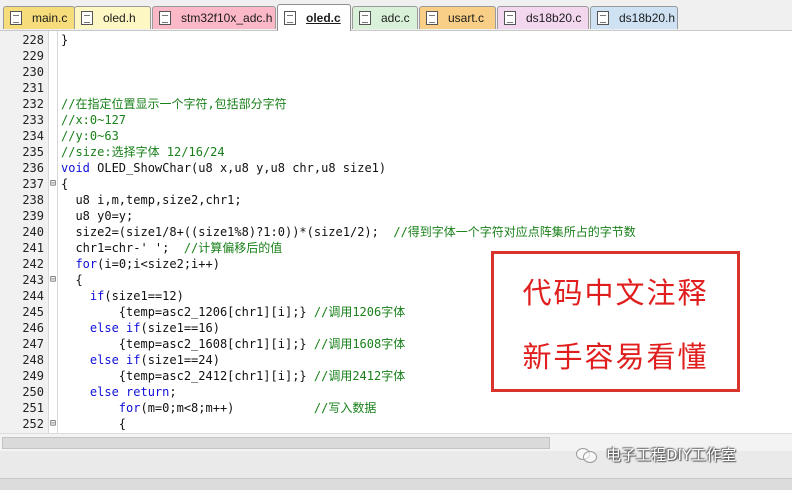  What do you see at coordinates (97, 296) in the screenshot?
I see `code-keyword: if` at bounding box center [97, 296].